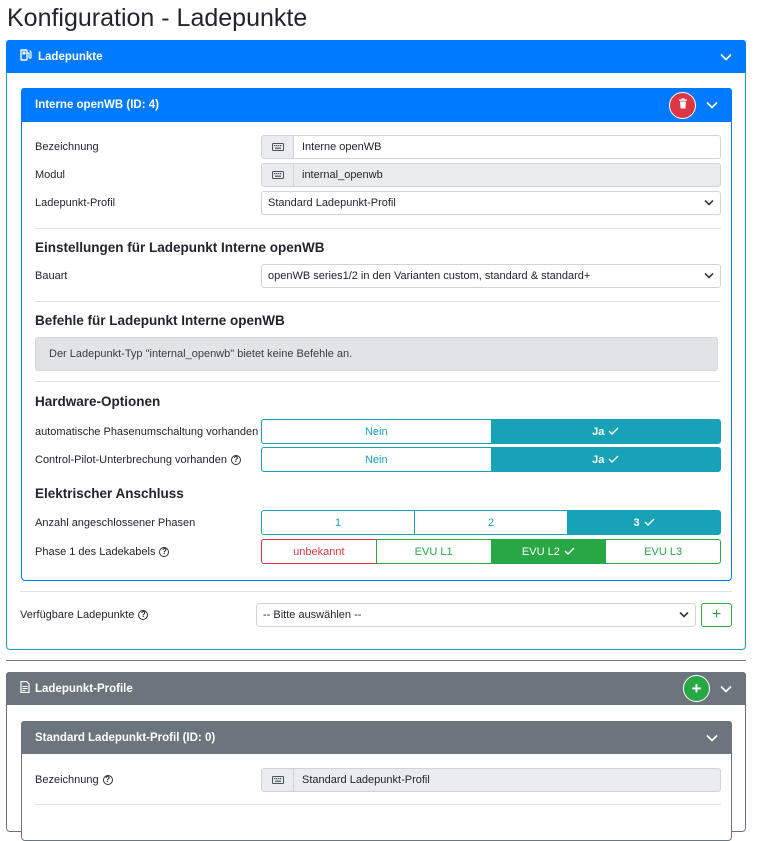  I want to click on trash-icon, so click(683, 105).